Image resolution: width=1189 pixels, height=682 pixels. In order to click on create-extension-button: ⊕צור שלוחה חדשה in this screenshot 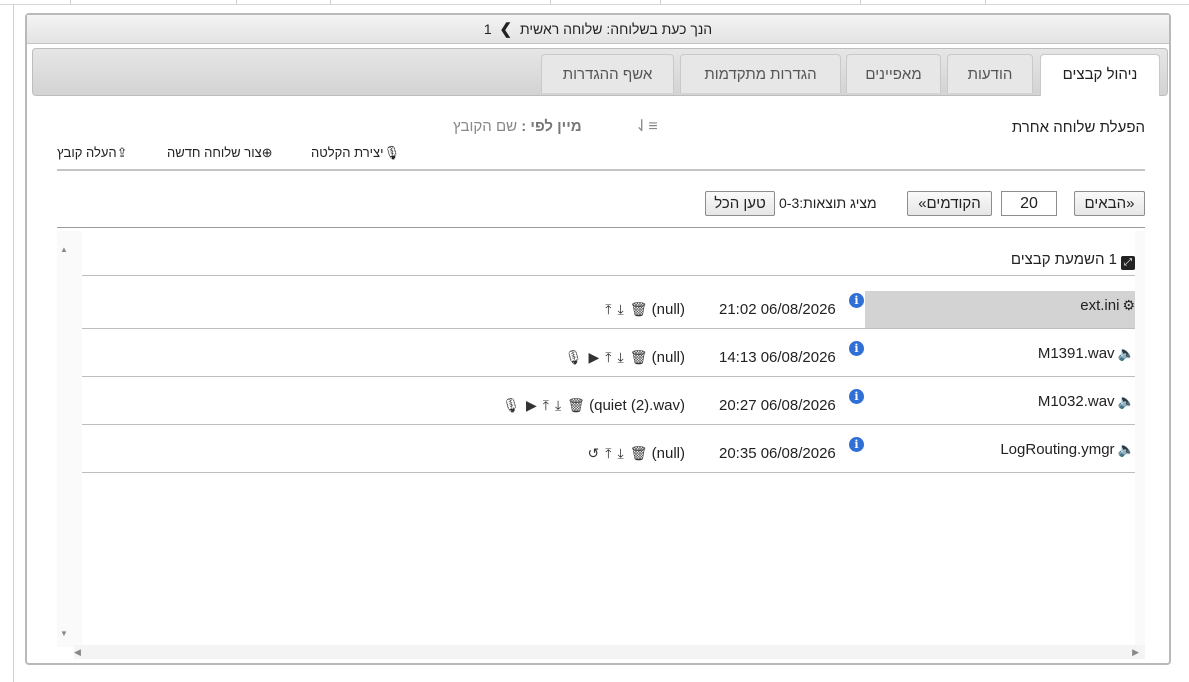, I will do `click(220, 153)`.